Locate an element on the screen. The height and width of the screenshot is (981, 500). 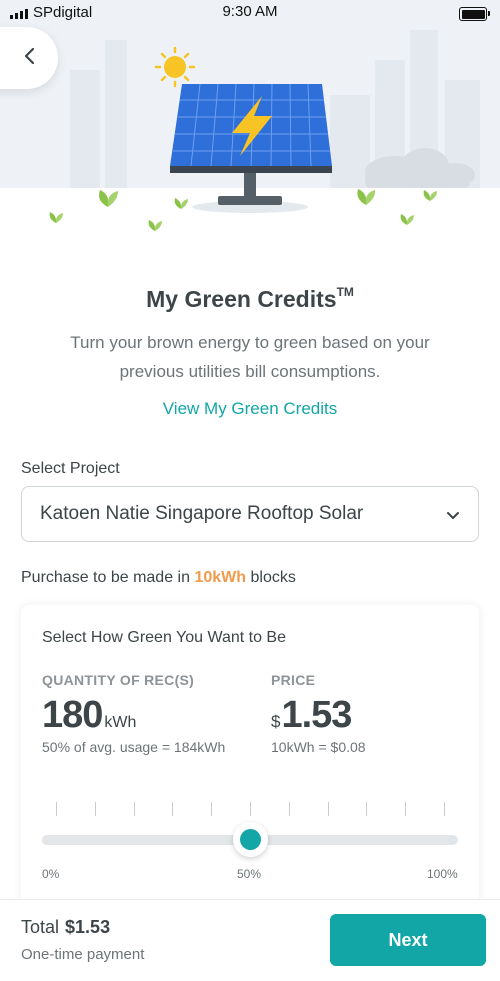
battery-icon is located at coordinates (474, 14).